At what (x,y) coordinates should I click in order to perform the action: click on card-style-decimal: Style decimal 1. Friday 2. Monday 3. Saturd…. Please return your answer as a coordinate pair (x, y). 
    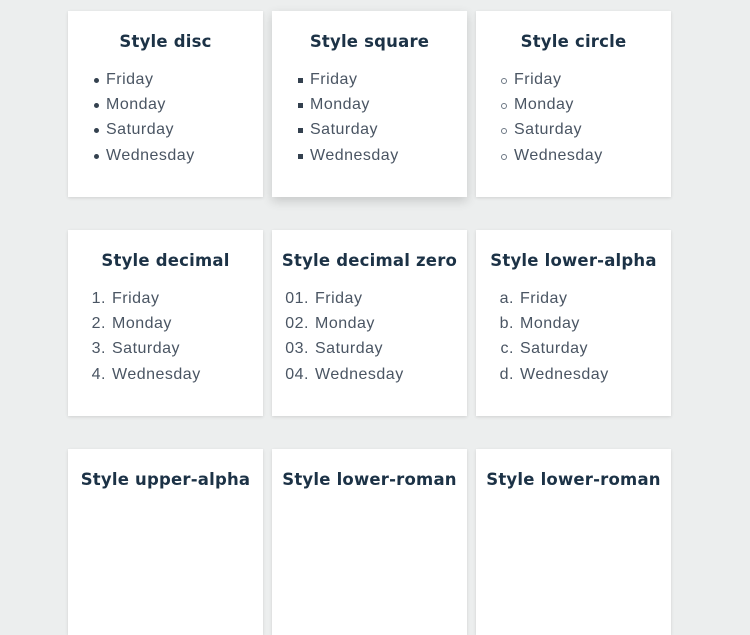
    Looking at the image, I should click on (165, 323).